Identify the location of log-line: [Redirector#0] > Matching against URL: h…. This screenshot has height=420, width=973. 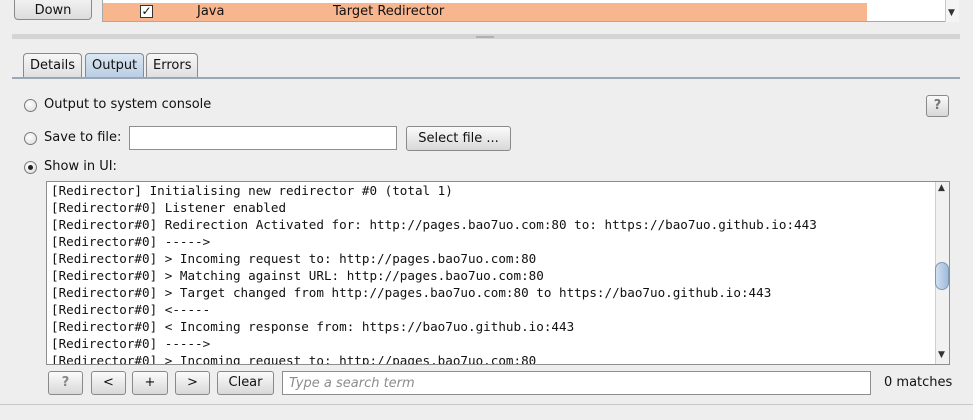
(297, 275).